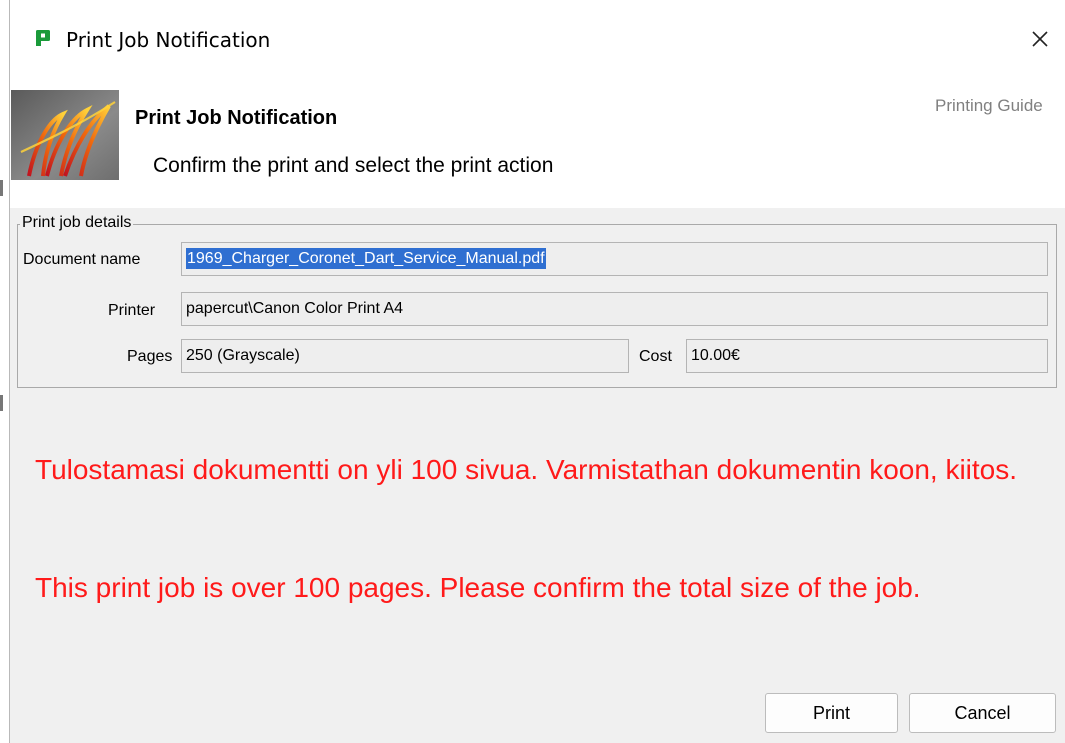 The width and height of the screenshot is (1065, 743). I want to click on close-icon, so click(1040, 39).